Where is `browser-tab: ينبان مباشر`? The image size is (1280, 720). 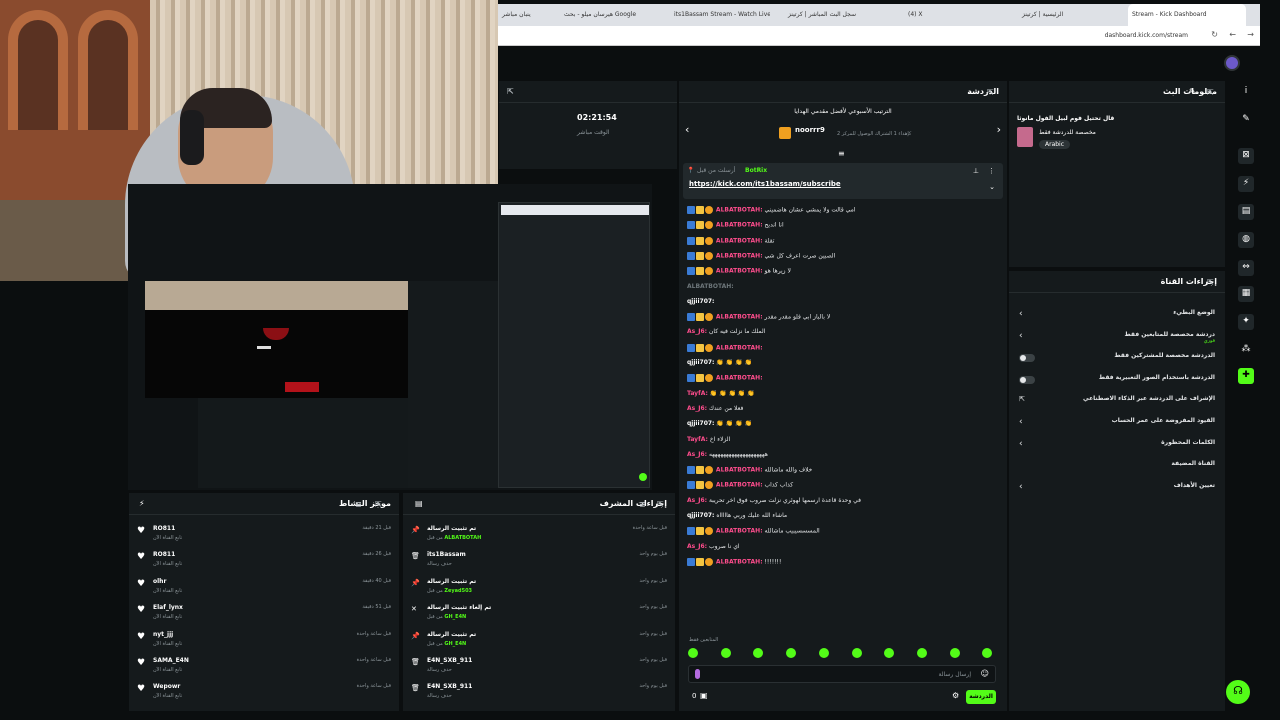 browser-tab: ينبان مباشر is located at coordinates (528, 15).